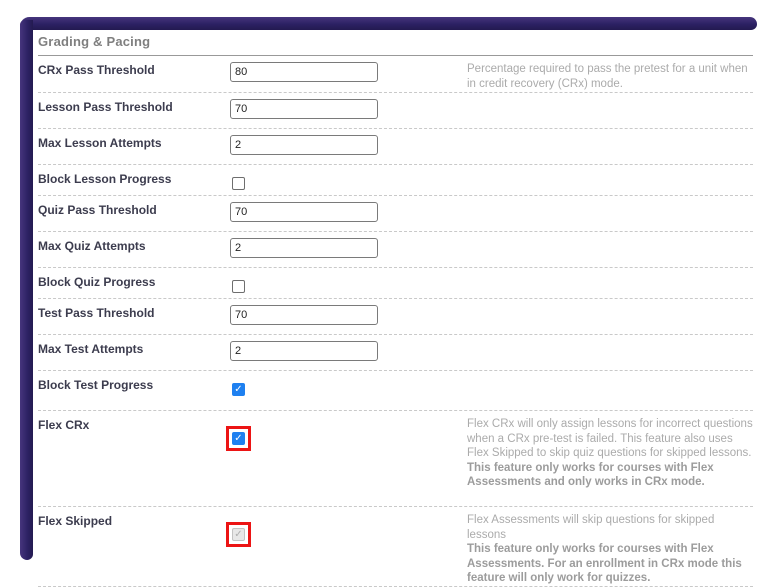  What do you see at coordinates (304, 315) in the screenshot?
I see `test_pass_threshold-input` at bounding box center [304, 315].